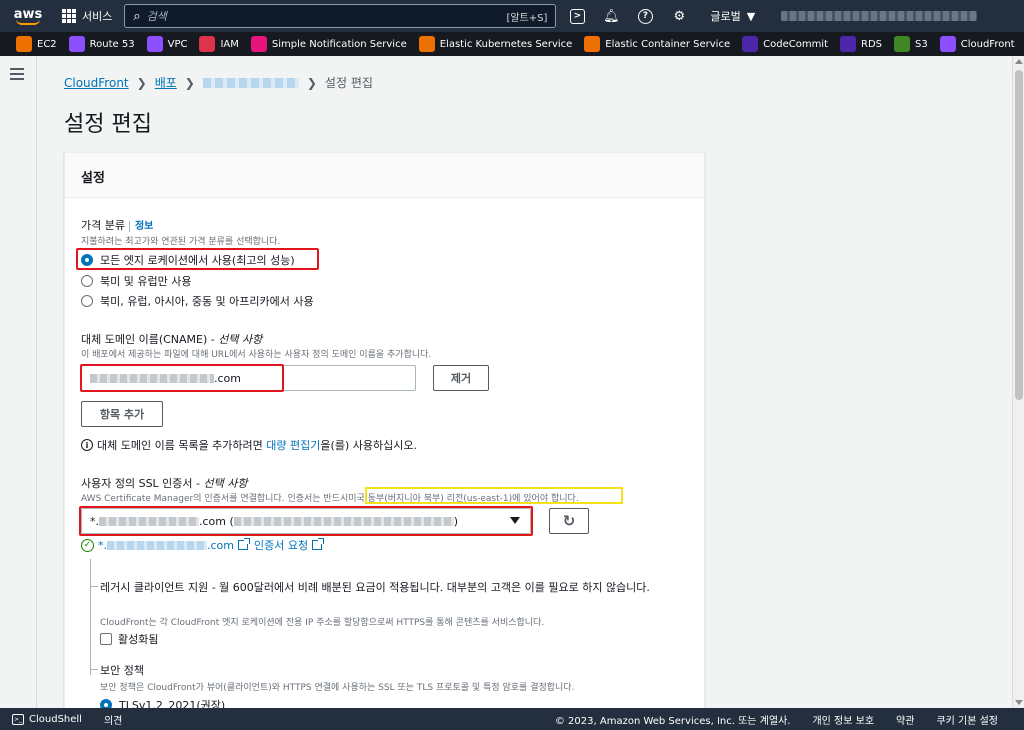  Describe the element at coordinates (569, 521) in the screenshot. I see `refresh-button: ↻` at that location.